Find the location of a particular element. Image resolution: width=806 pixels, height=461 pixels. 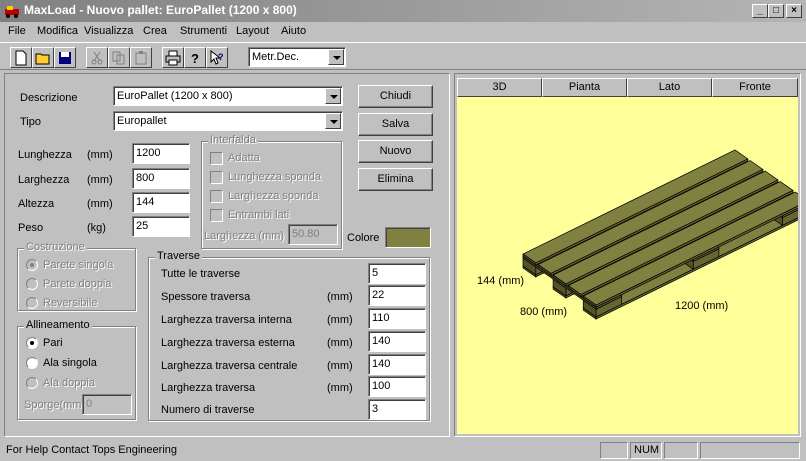

height-dimension-label: 144 (mm) is located at coordinates (501, 281).